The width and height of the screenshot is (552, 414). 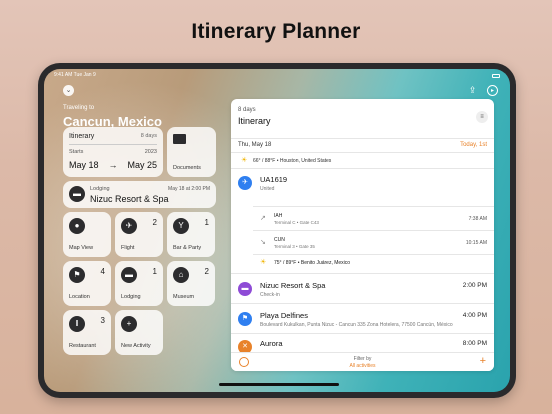 What do you see at coordinates (191, 152) in the screenshot?
I see `documents-card: Documents` at bounding box center [191, 152].